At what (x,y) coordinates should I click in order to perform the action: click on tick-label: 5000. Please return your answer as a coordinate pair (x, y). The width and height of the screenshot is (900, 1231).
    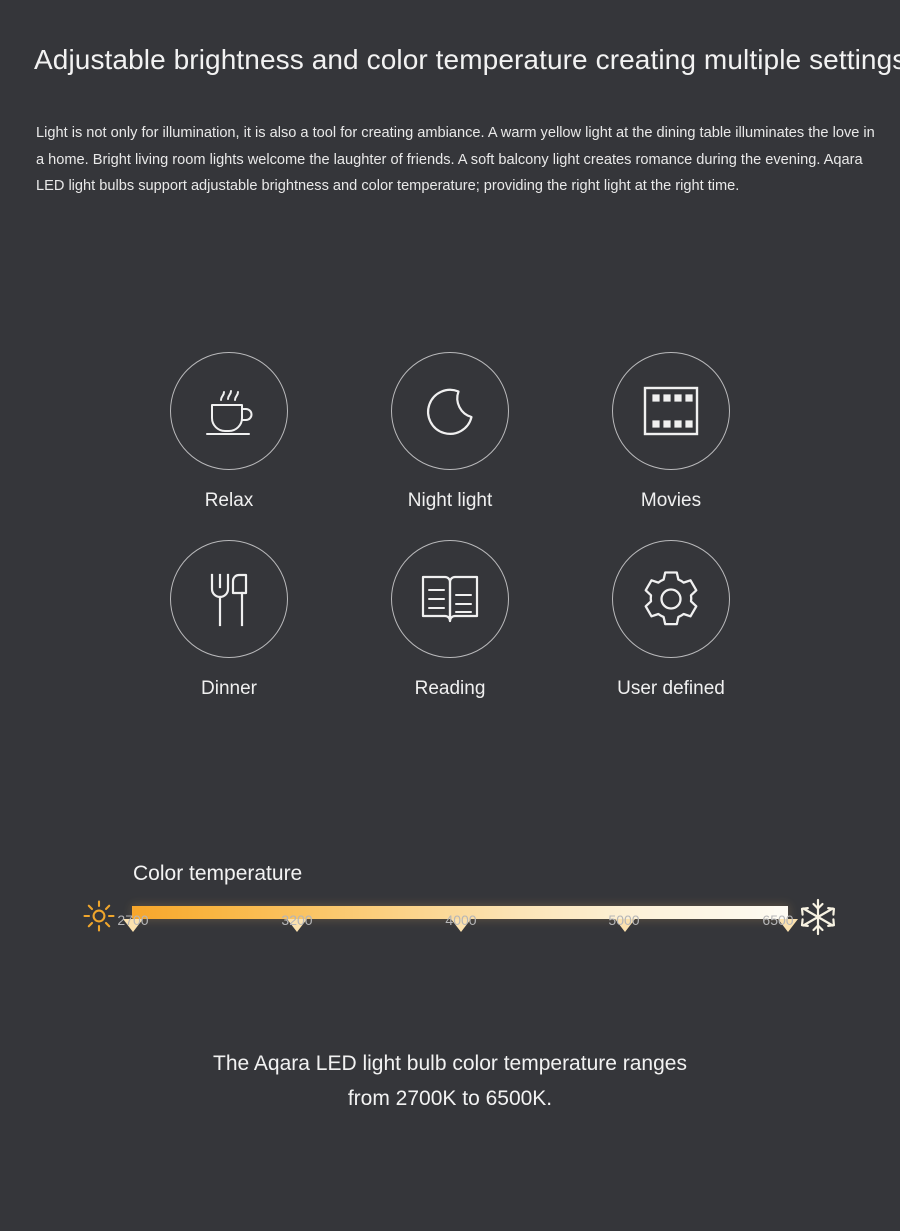
    Looking at the image, I should click on (624, 920).